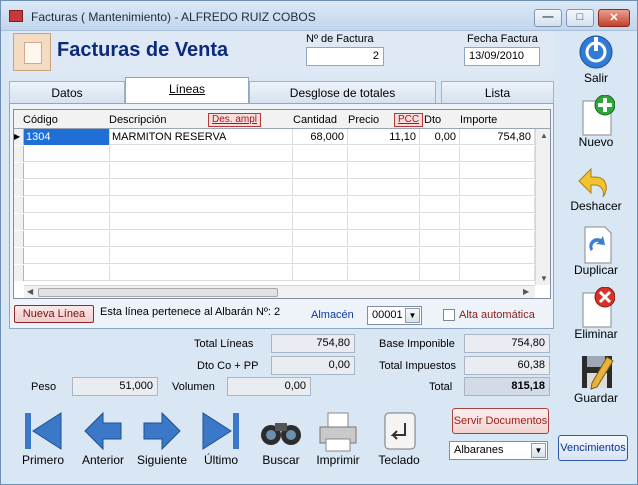 The image size is (638, 485). What do you see at coordinates (580, 18) in the screenshot?
I see `maximize-button: □` at bounding box center [580, 18].